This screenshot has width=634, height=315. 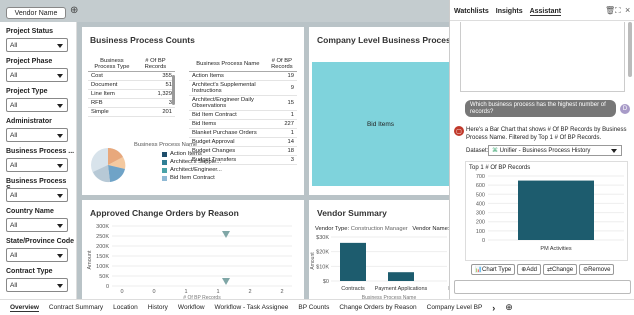 I want to click on table-row: RFB 3, so click(x=131, y=103).